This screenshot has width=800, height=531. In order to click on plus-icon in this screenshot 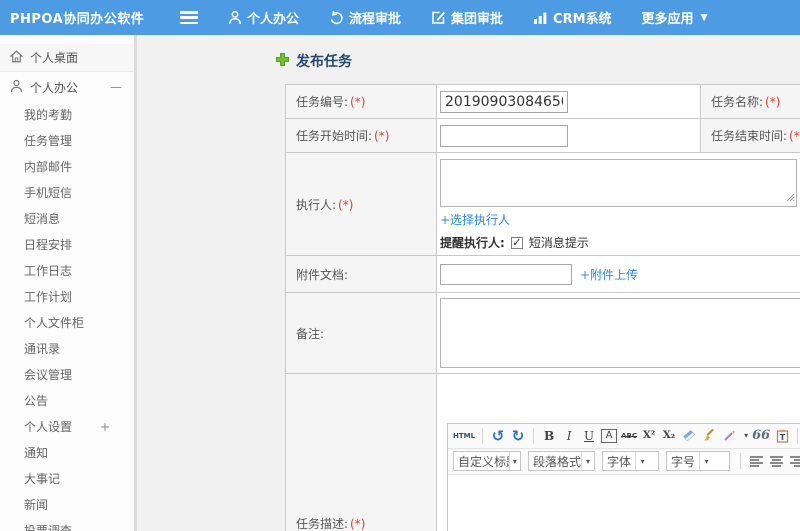, I will do `click(282, 61)`.